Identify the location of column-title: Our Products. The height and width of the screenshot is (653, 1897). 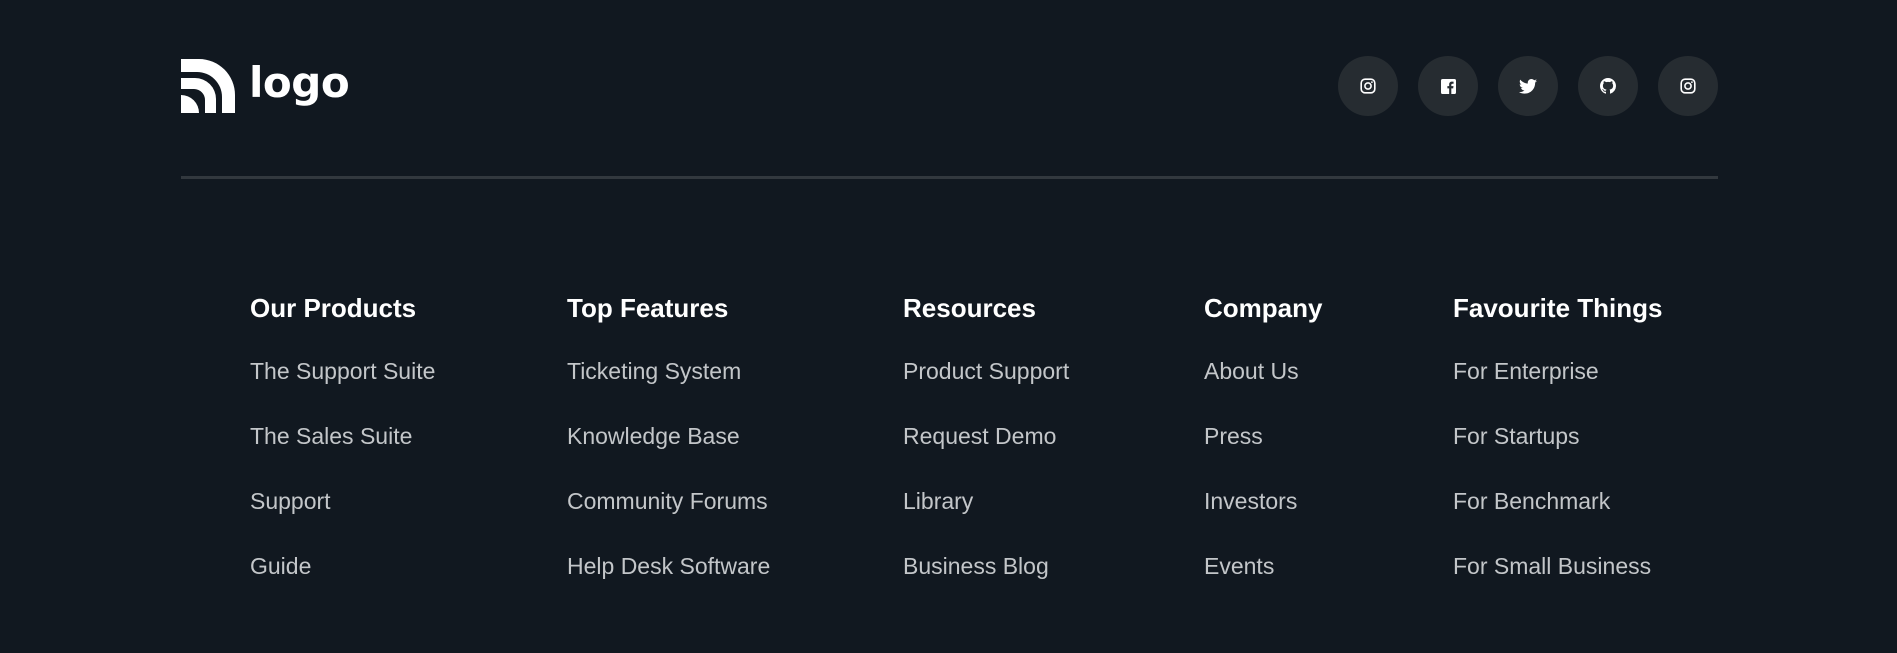
(333, 308).